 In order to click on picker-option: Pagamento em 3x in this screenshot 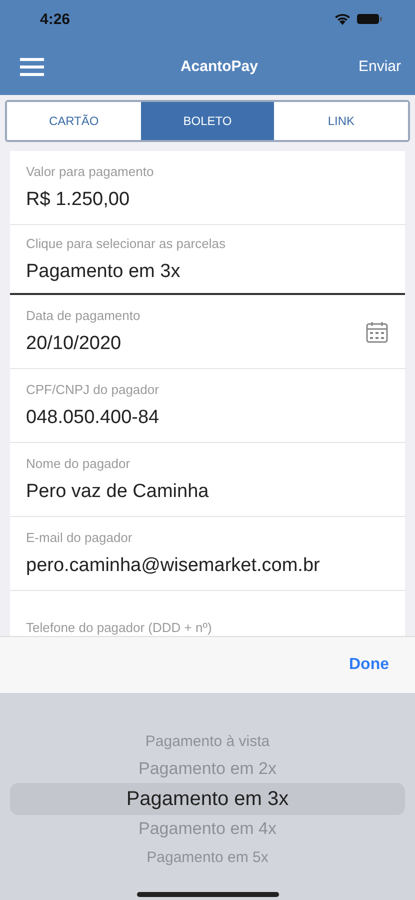, I will do `click(207, 799)`.